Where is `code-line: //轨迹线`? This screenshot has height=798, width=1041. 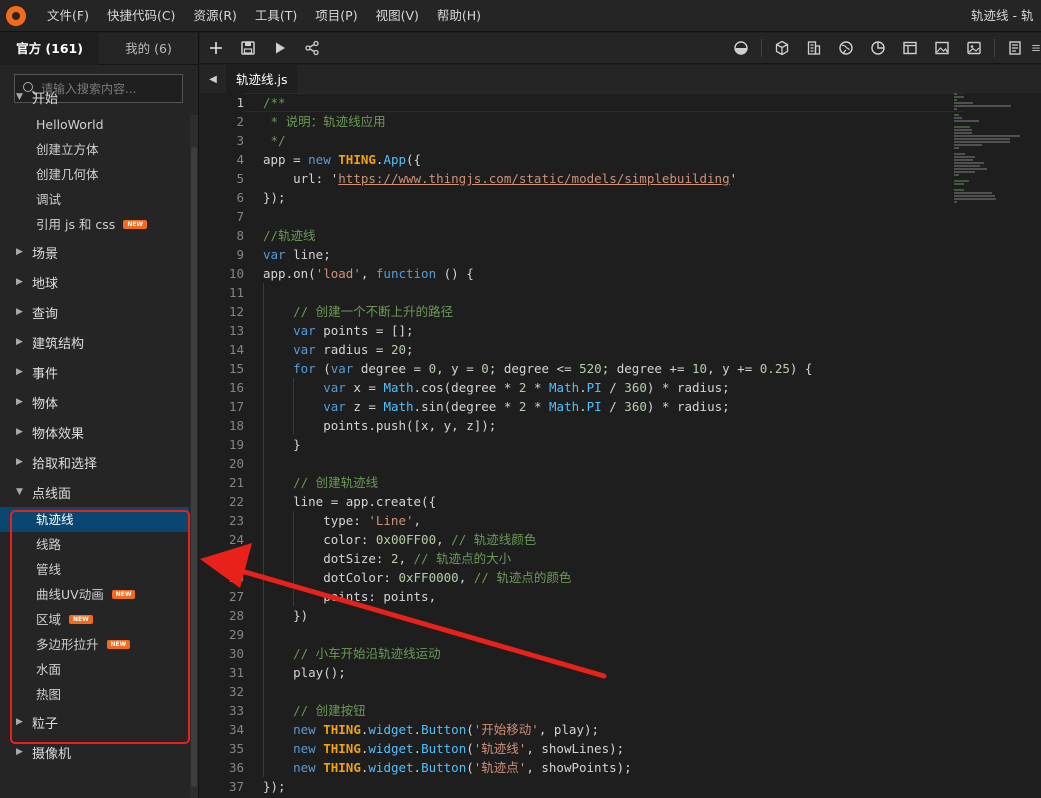 code-line: //轨迹线 is located at coordinates (608, 235).